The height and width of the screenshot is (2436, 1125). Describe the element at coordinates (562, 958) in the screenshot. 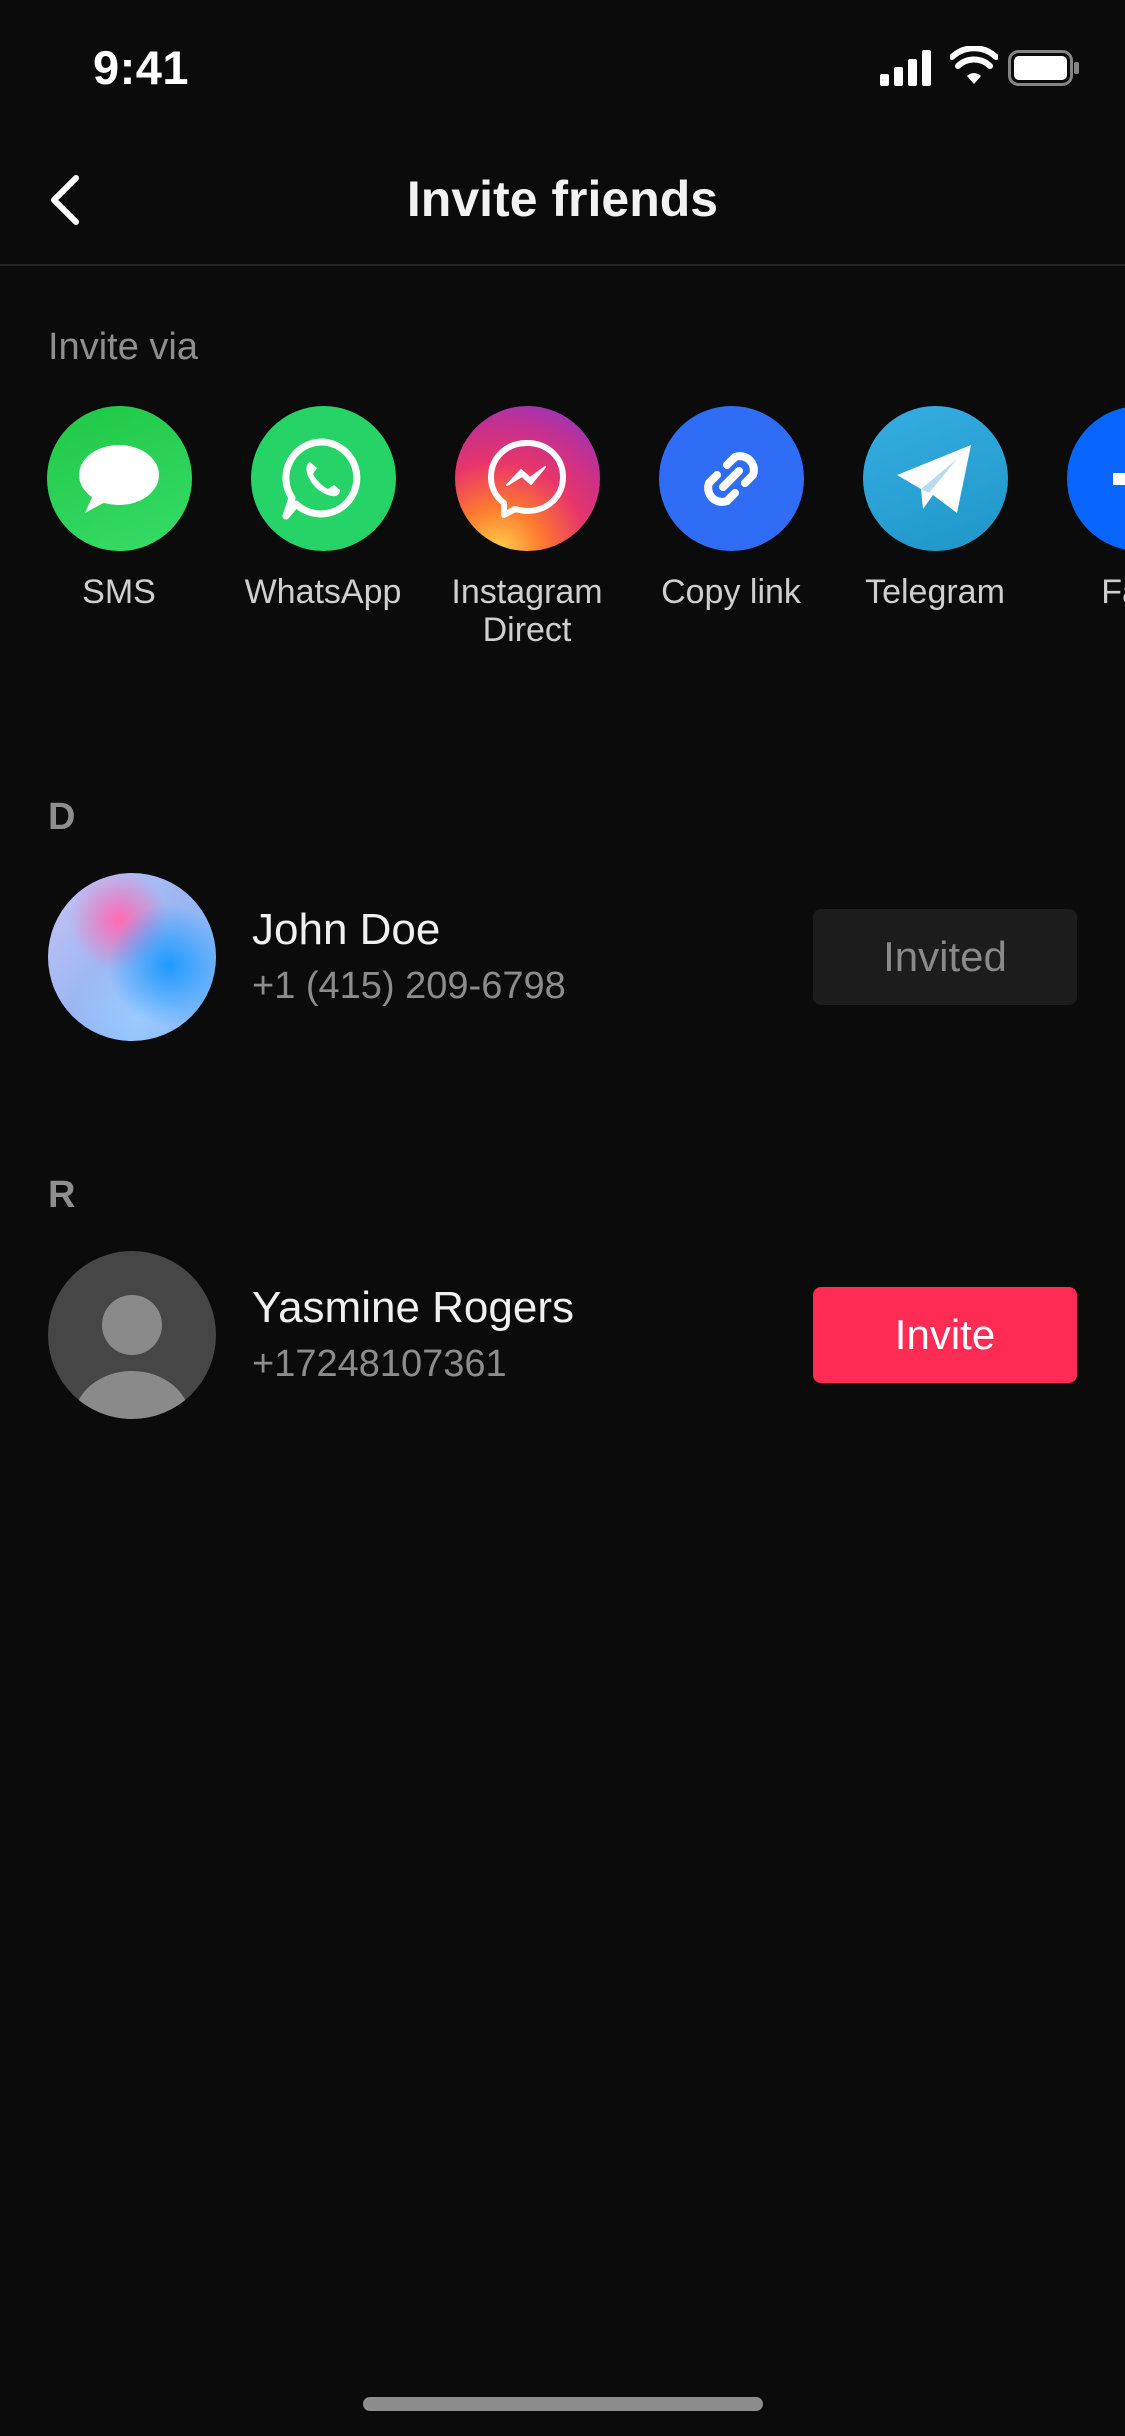

I see `contact-row: John Doe +1 (415) 209-6798 Invited` at that location.